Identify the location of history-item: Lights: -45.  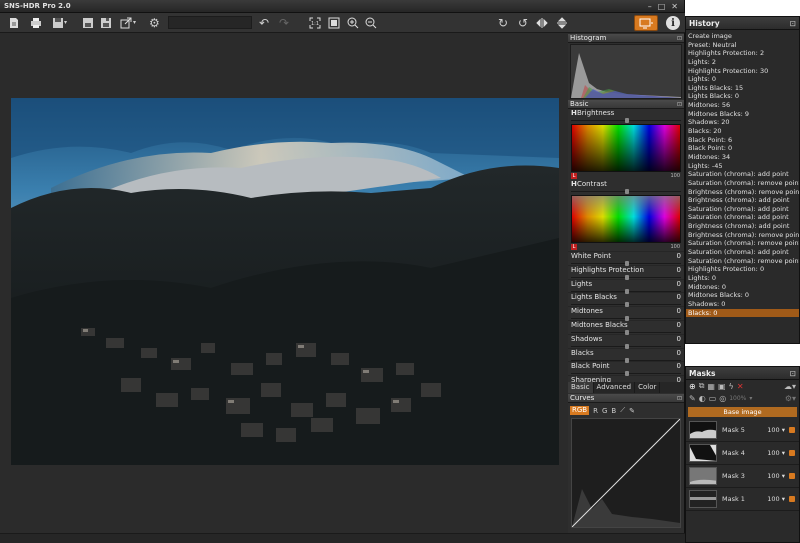
(742, 166).